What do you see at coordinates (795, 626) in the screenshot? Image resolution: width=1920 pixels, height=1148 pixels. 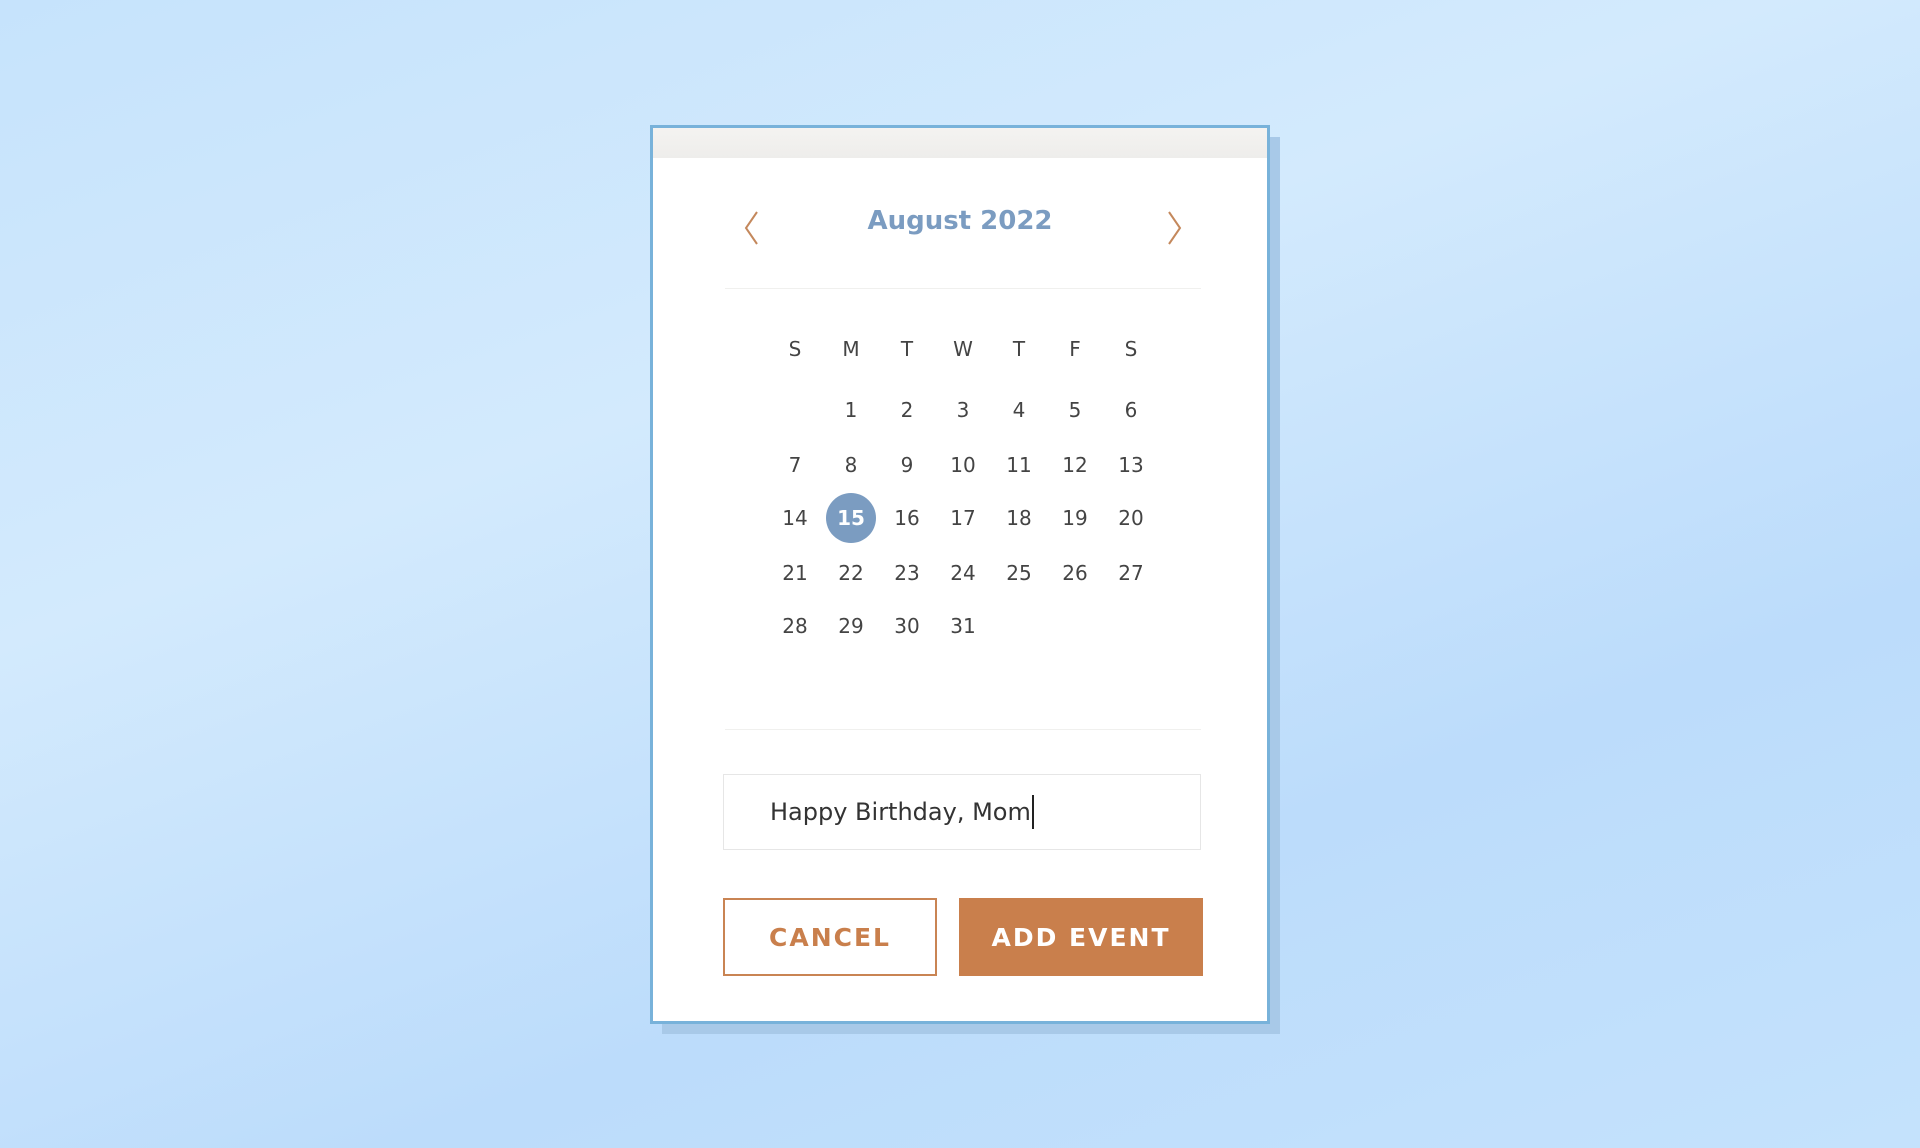 I see `calendar-day: 28` at bounding box center [795, 626].